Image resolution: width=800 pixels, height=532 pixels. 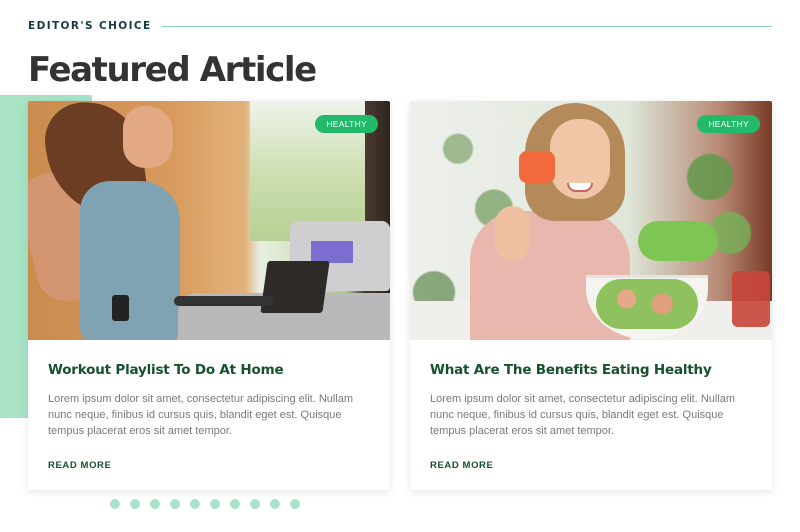 What do you see at coordinates (205, 504) in the screenshot?
I see `carousel-pagination` at bounding box center [205, 504].